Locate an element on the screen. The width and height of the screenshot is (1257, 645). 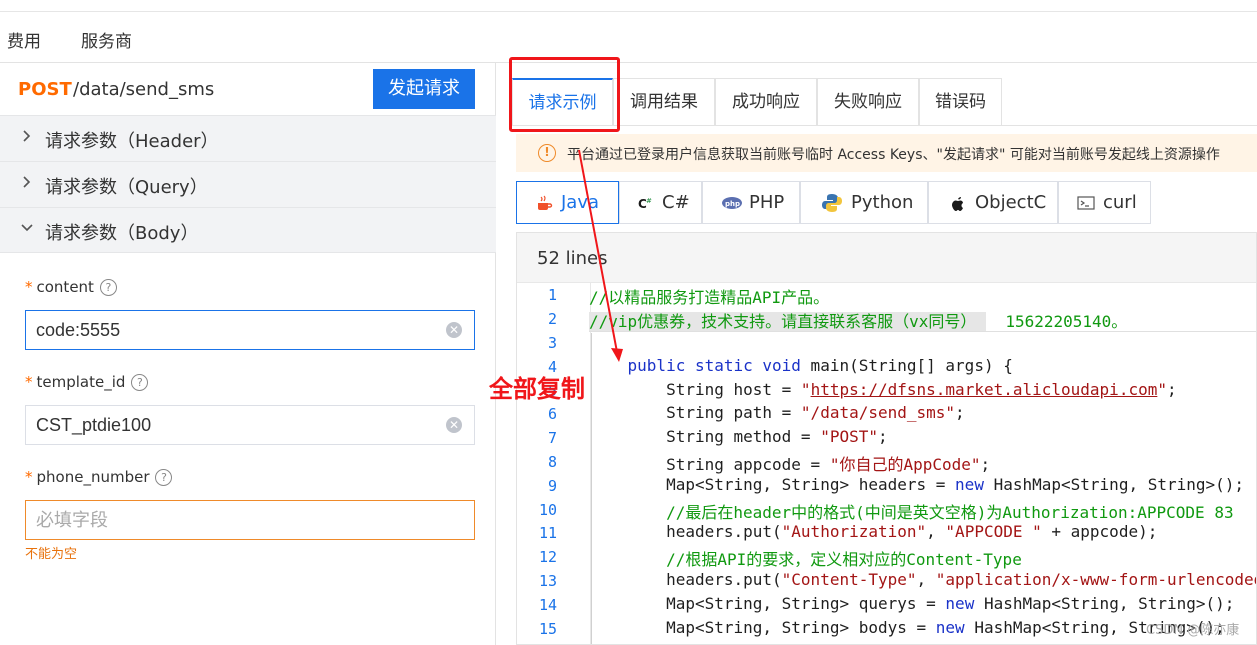
code-header: 52 lines is located at coordinates (886, 258).